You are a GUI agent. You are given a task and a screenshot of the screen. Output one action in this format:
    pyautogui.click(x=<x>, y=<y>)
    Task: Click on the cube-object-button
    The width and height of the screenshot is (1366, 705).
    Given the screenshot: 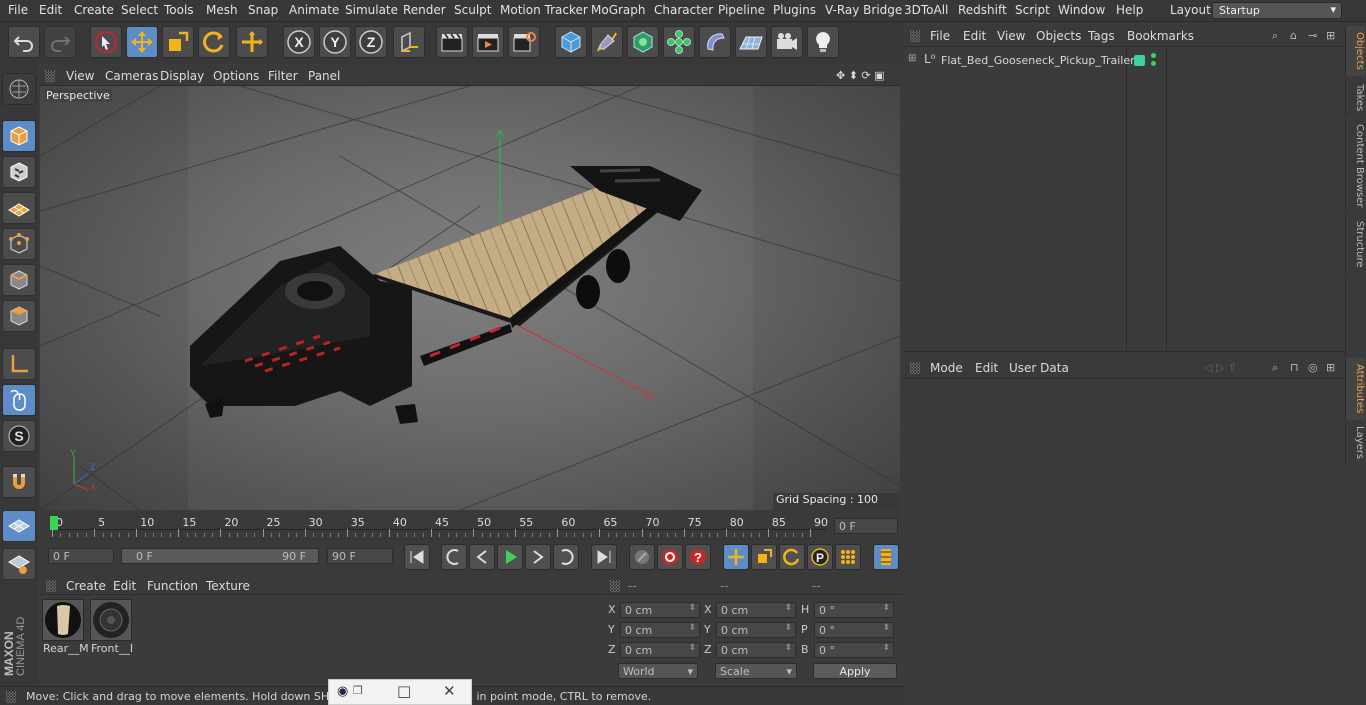 What is the action you would take?
    pyautogui.click(x=571, y=42)
    